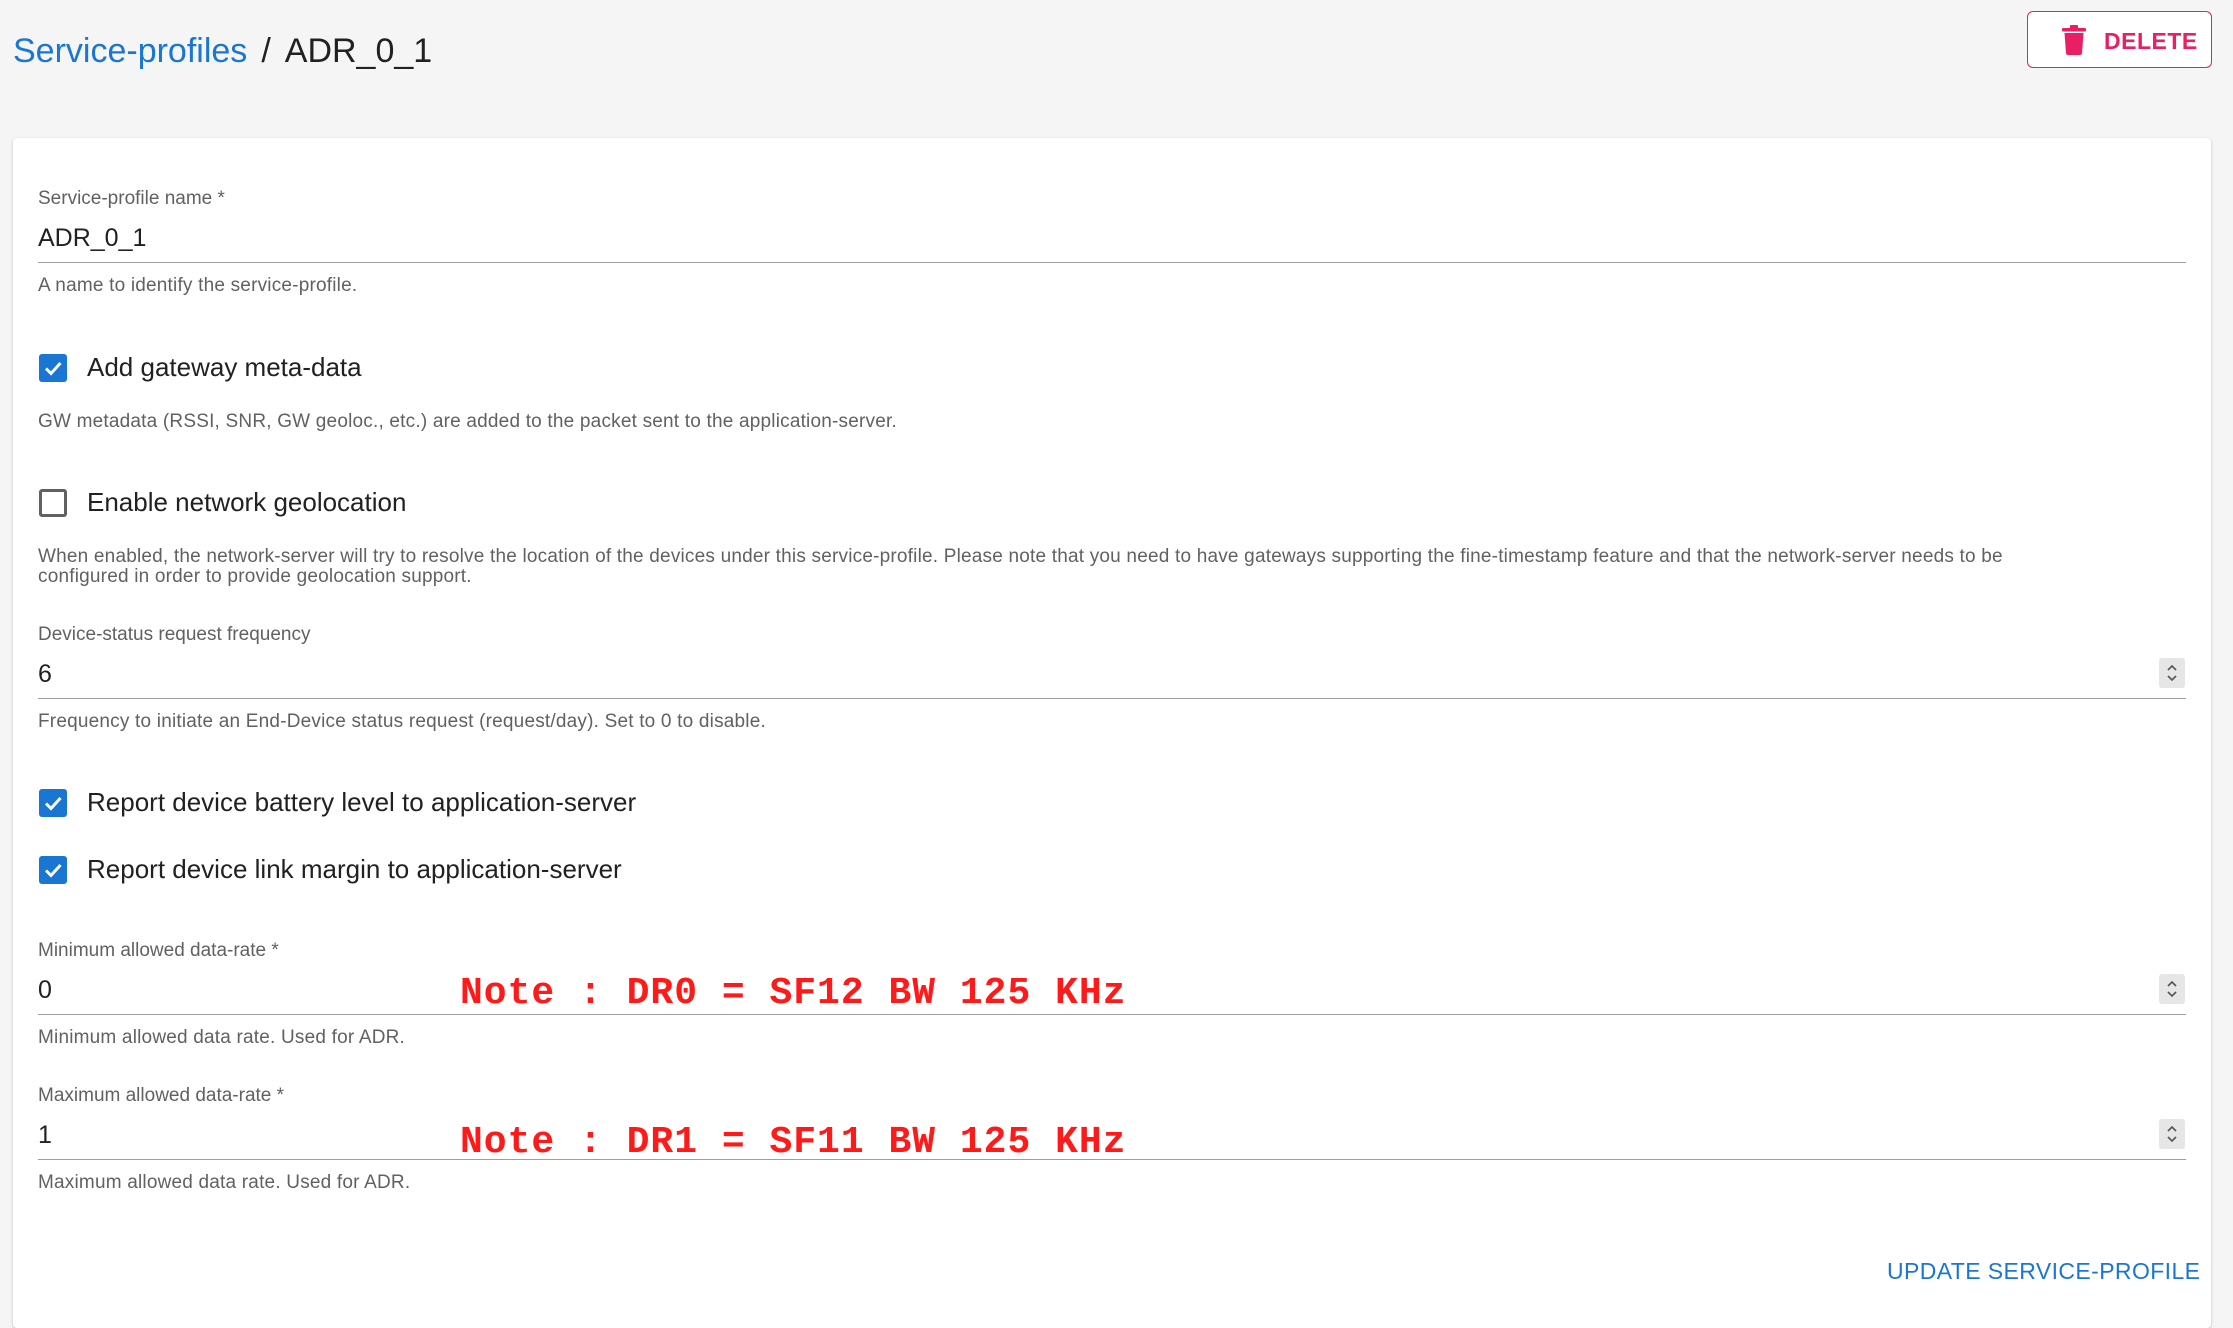 The height and width of the screenshot is (1328, 2233). Describe the element at coordinates (130, 51) in the screenshot. I see `breadcrumb-service-profiles-link: Service-profiles` at that location.